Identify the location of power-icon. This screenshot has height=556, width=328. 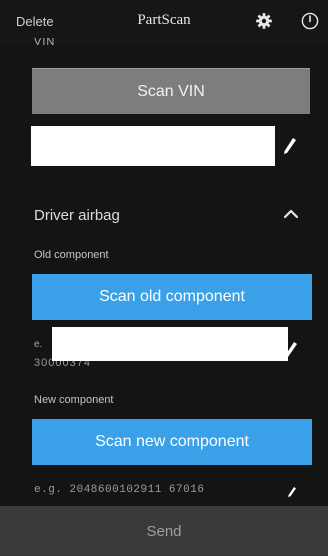
(310, 21).